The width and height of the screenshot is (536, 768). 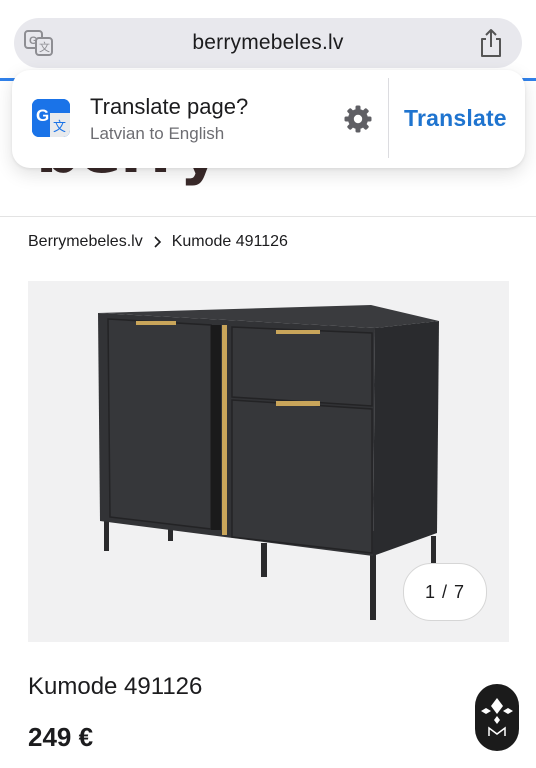 What do you see at coordinates (61, 737) in the screenshot?
I see `product-price: 249 €` at bounding box center [61, 737].